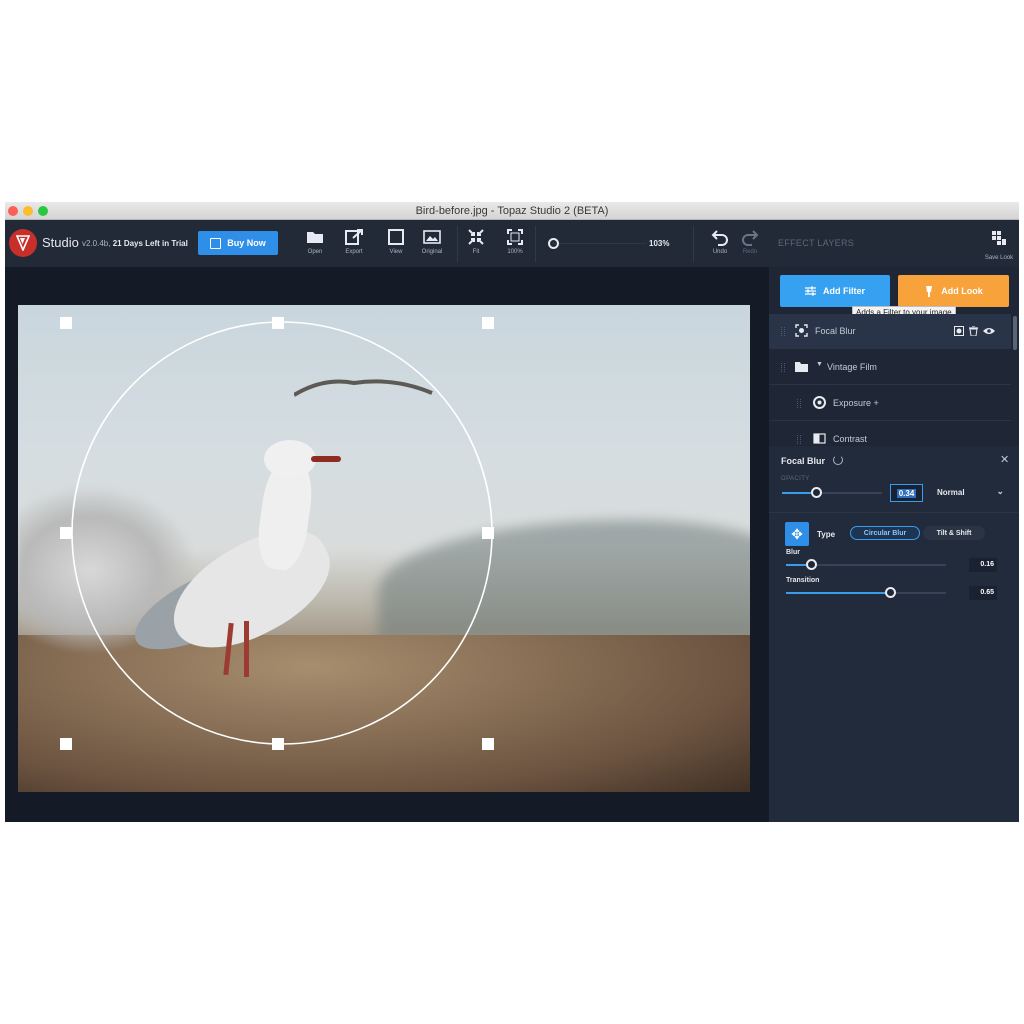  I want to click on mask-icon, so click(959, 331).